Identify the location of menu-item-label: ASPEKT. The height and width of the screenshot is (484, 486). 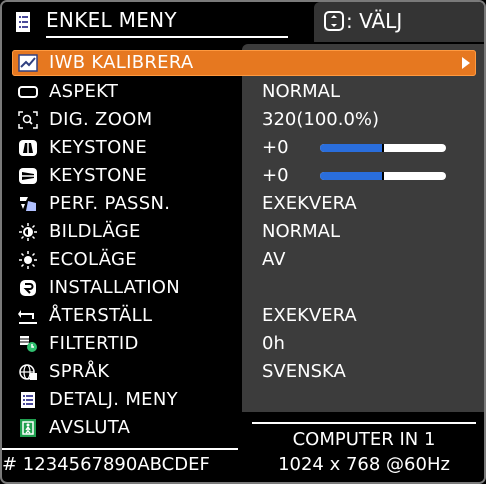
(84, 91).